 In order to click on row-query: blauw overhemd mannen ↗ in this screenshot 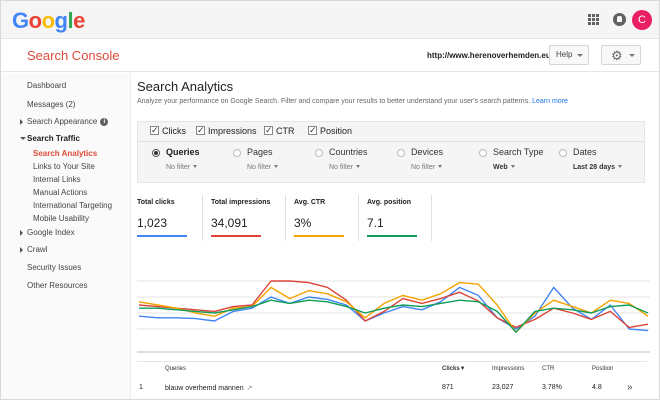, I will do `click(208, 388)`.